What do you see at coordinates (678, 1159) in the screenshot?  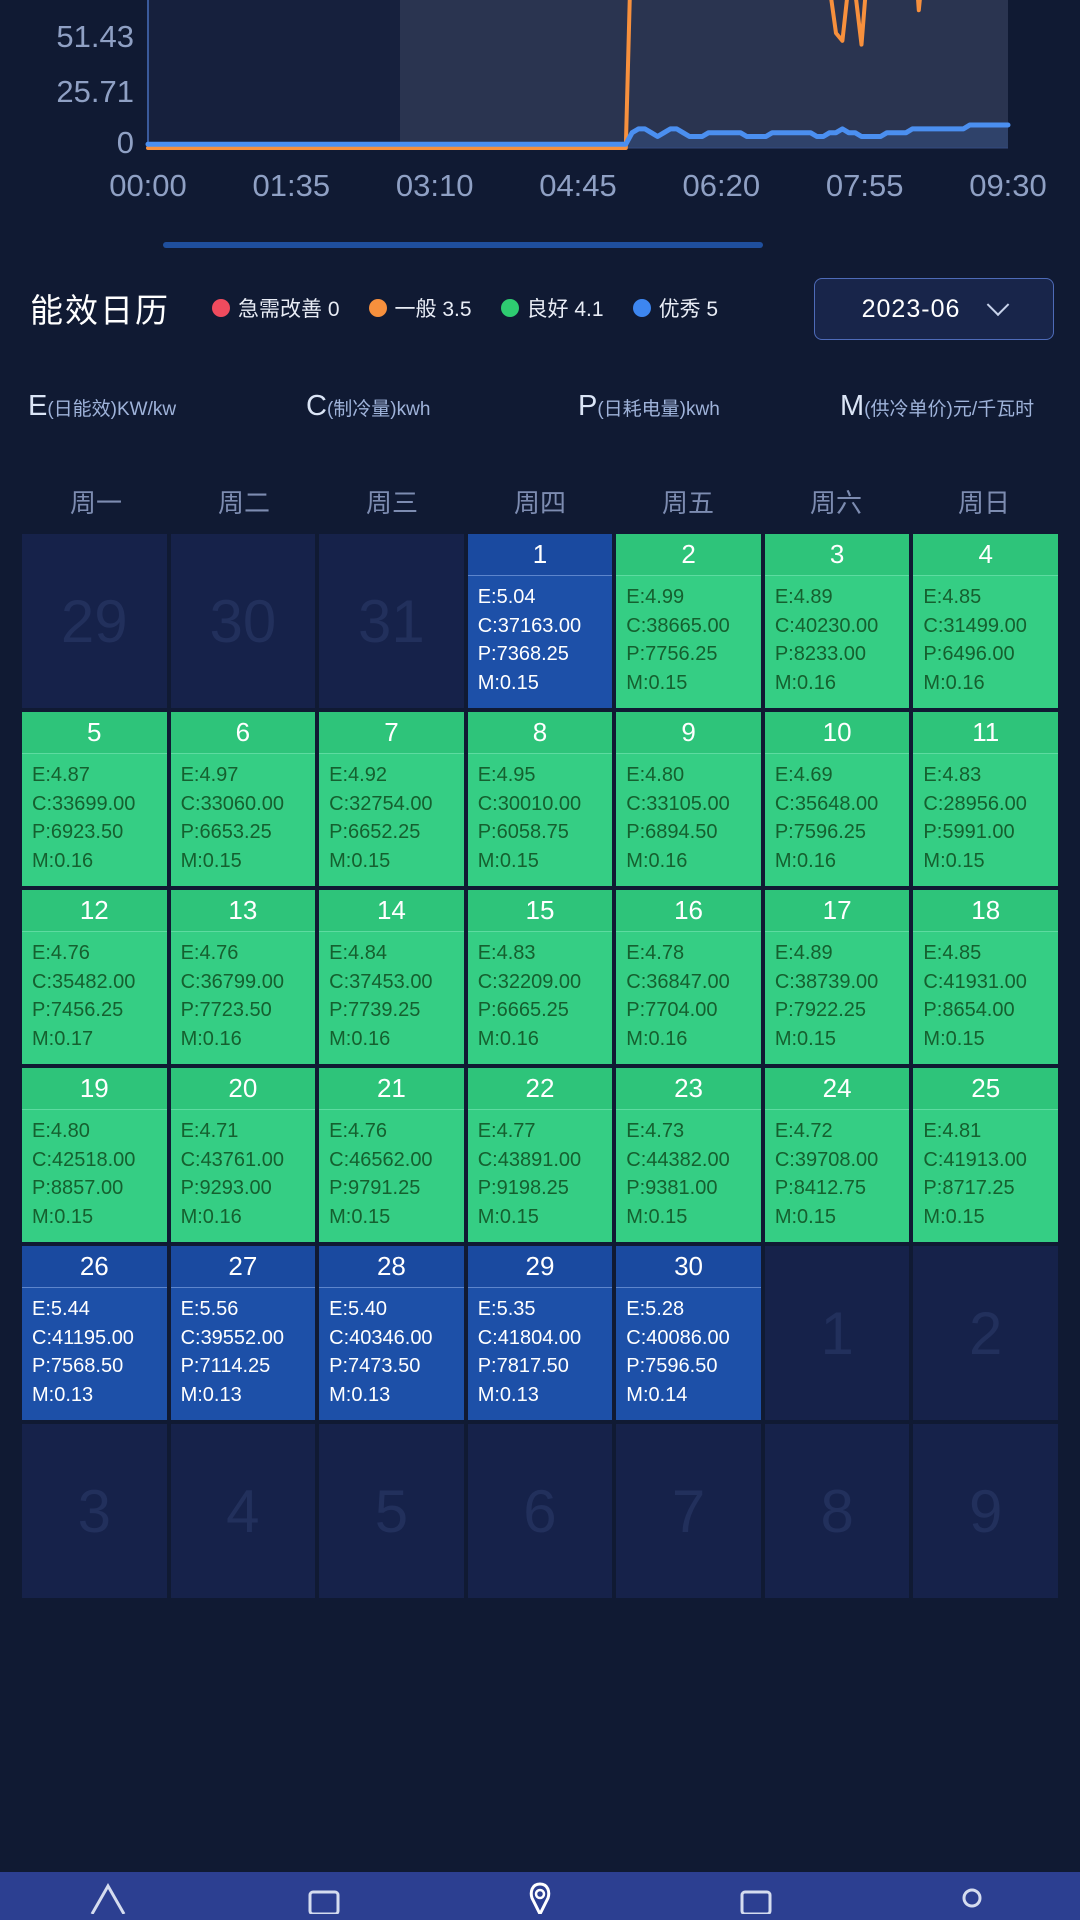 I see `metric-value-c: C:44382.00` at bounding box center [678, 1159].